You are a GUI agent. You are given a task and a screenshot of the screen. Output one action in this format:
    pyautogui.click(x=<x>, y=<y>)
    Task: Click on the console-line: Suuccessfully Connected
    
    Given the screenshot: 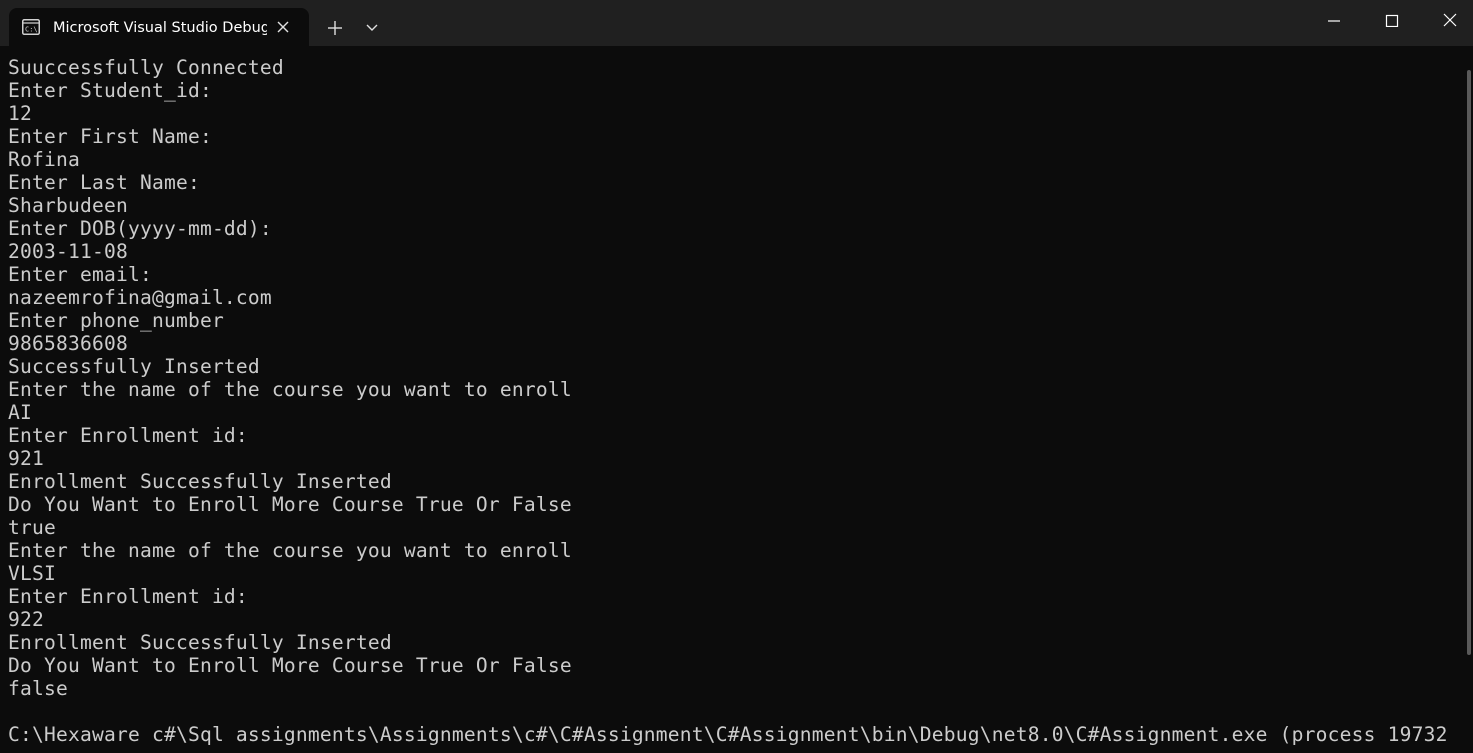 What is the action you would take?
    pyautogui.click(x=146, y=67)
    